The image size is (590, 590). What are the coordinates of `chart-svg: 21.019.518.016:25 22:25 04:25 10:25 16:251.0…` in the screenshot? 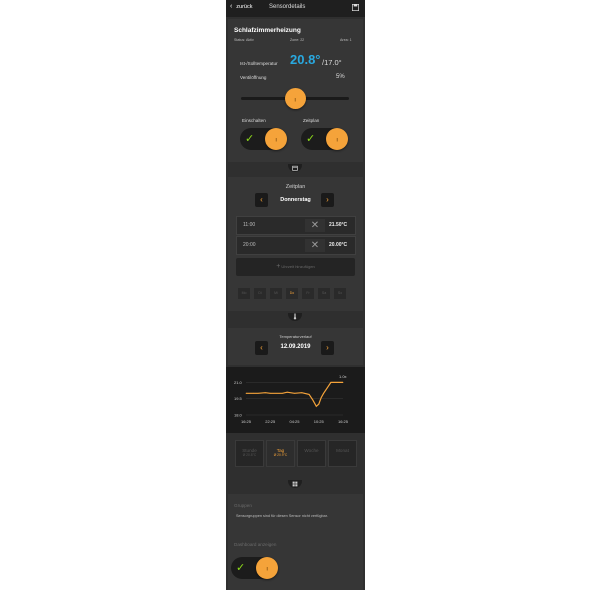 It's located at (291, 399).